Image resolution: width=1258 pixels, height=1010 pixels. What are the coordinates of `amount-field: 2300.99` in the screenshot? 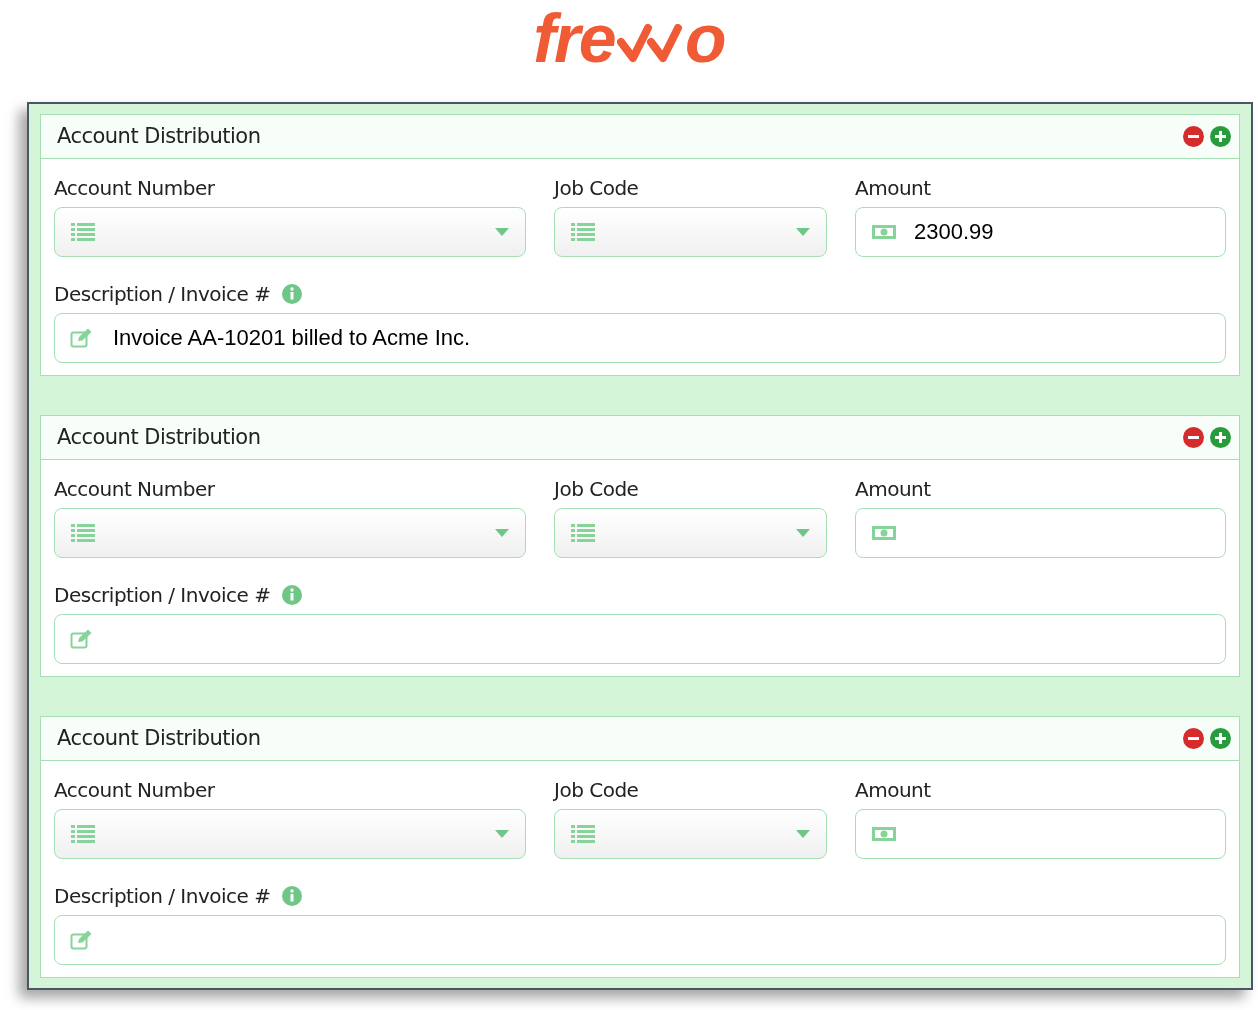 It's located at (1040, 232).